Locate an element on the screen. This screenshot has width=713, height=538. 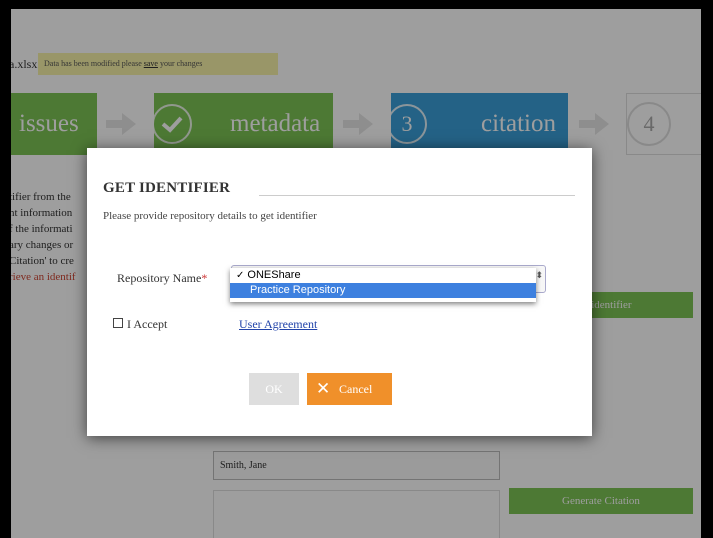
close-icon: ✕ is located at coordinates (323, 389).